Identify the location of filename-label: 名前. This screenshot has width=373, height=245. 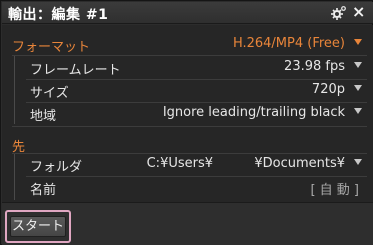
(43, 190).